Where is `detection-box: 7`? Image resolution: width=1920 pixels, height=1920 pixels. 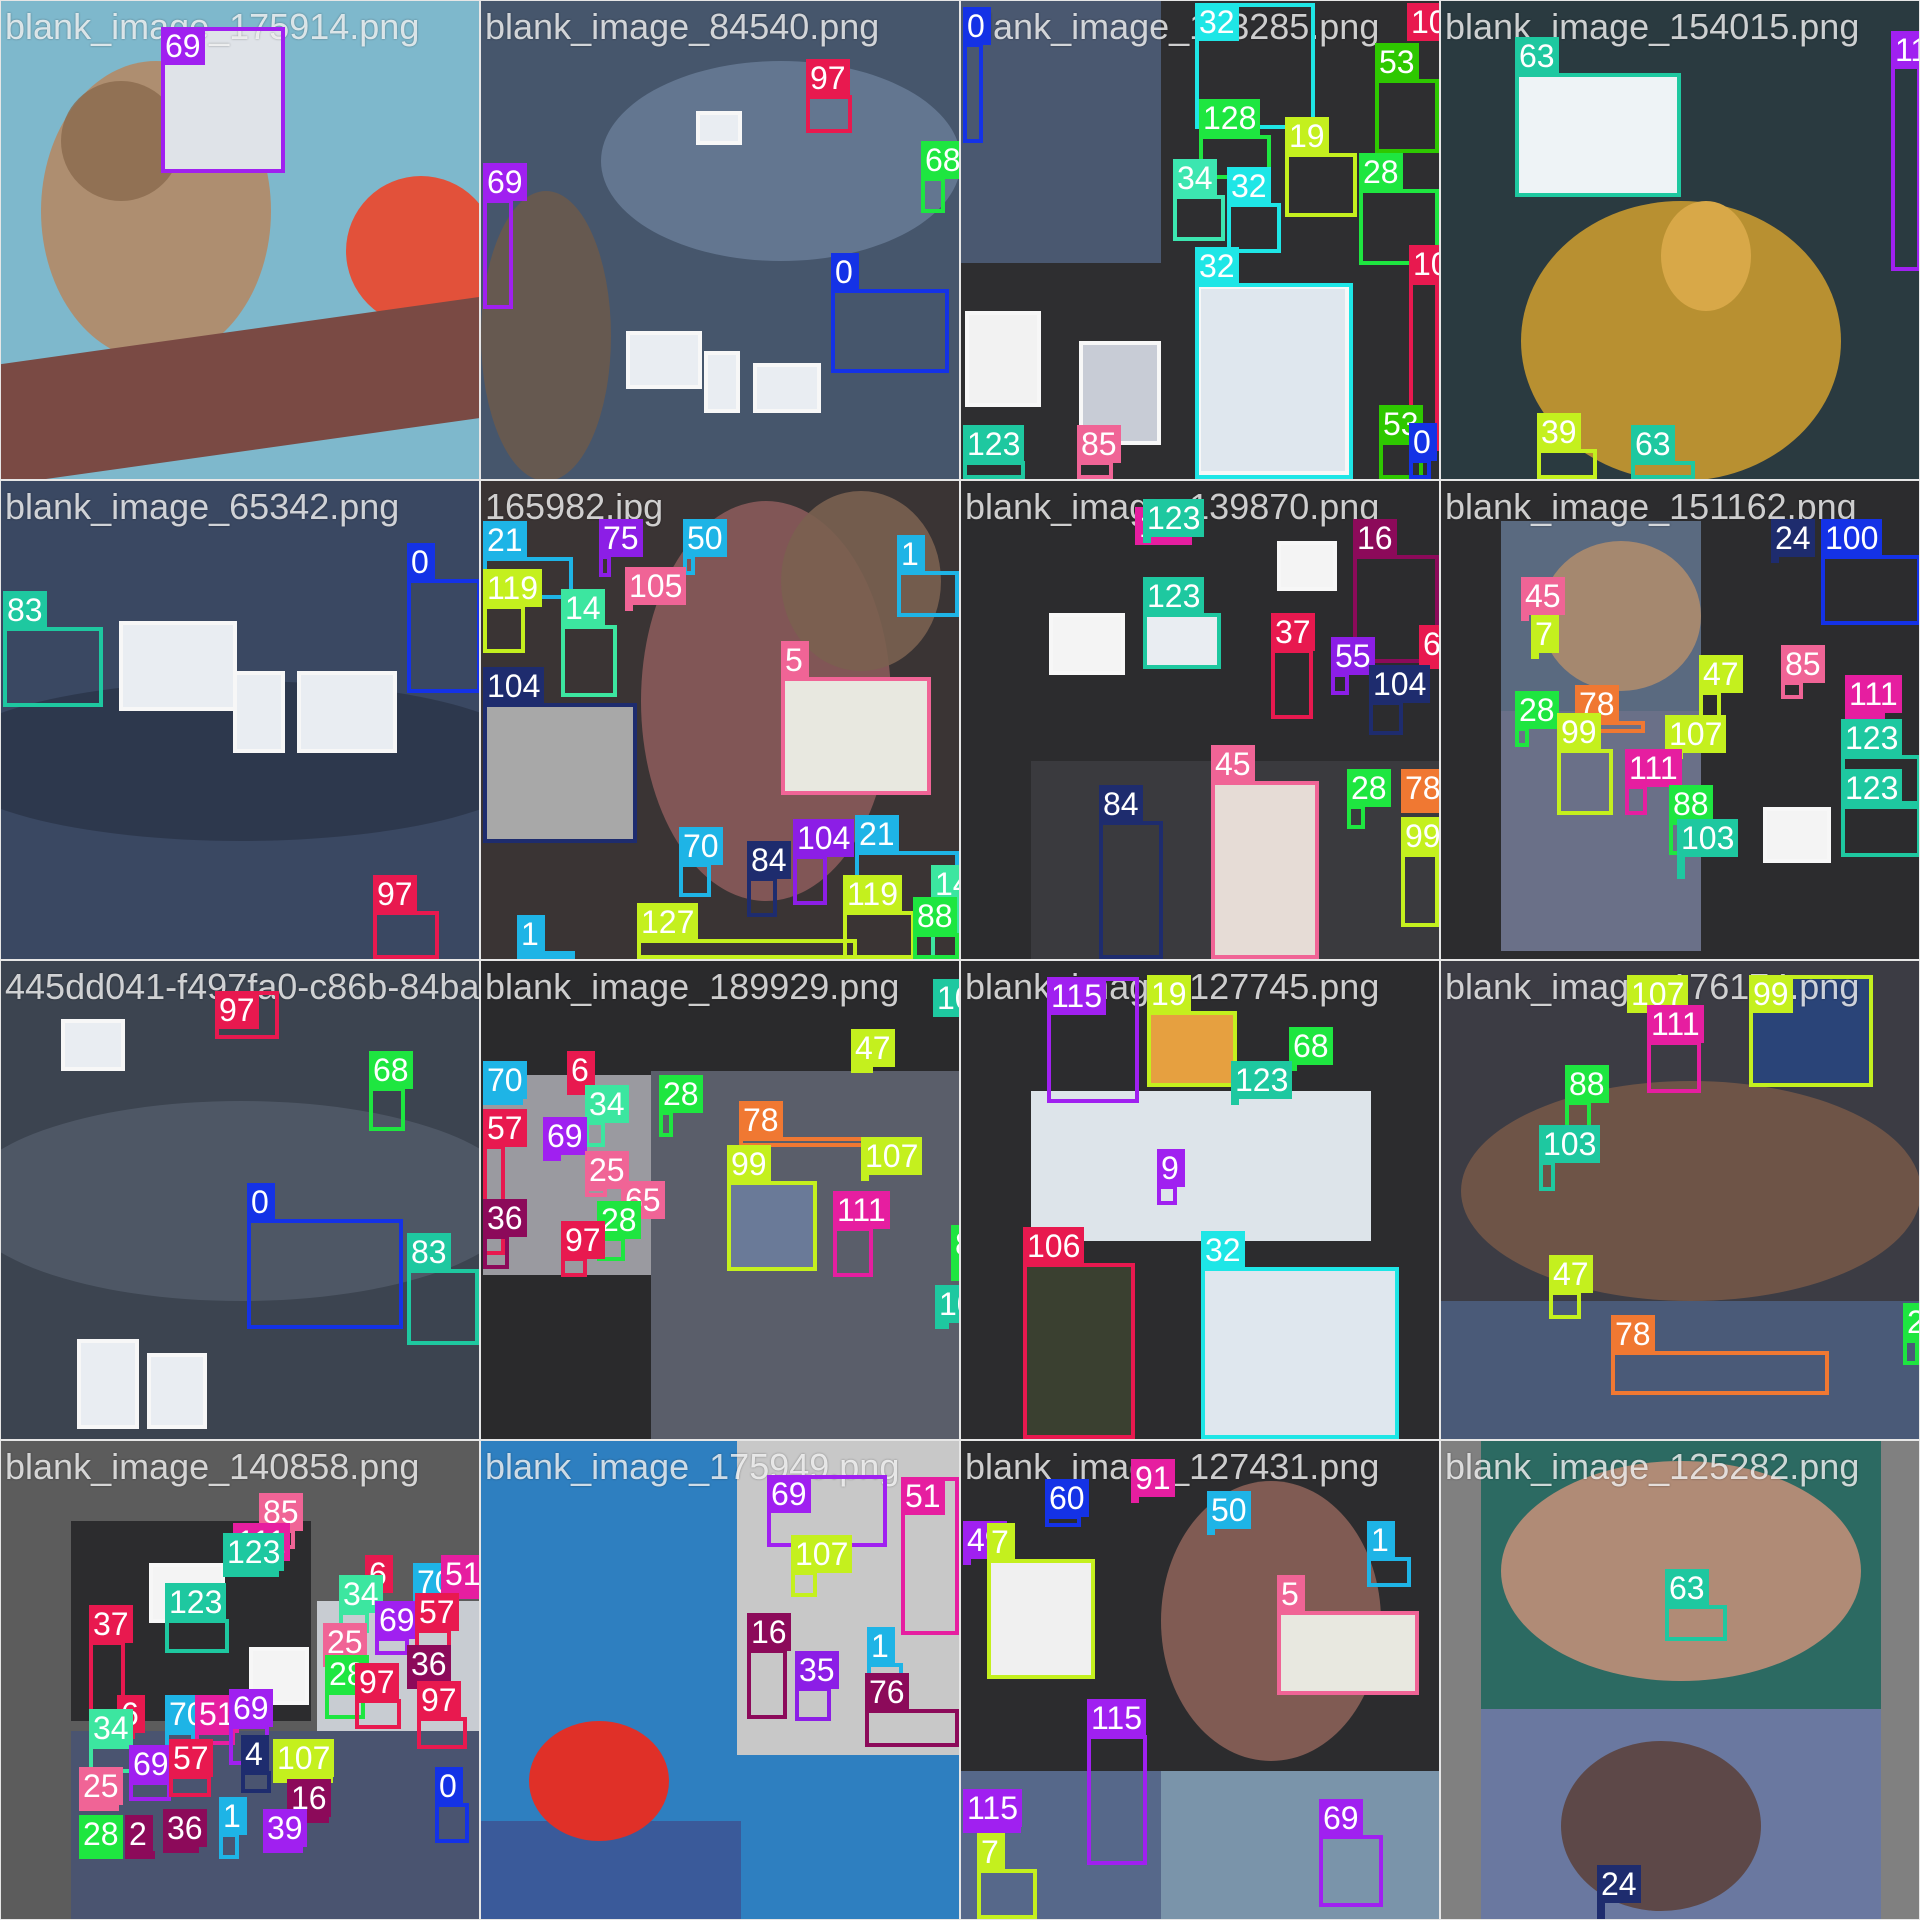 detection-box: 7 is located at coordinates (1007, 1876).